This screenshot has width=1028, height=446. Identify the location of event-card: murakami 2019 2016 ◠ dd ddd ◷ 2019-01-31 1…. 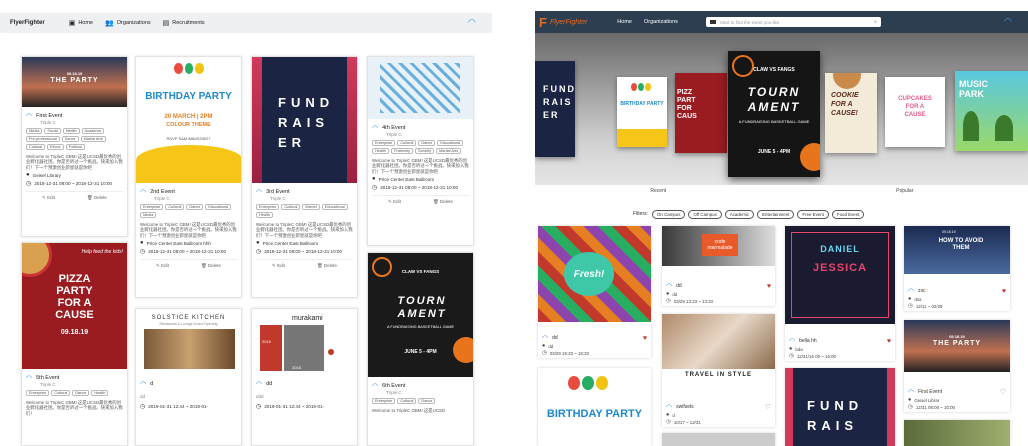
(304, 377).